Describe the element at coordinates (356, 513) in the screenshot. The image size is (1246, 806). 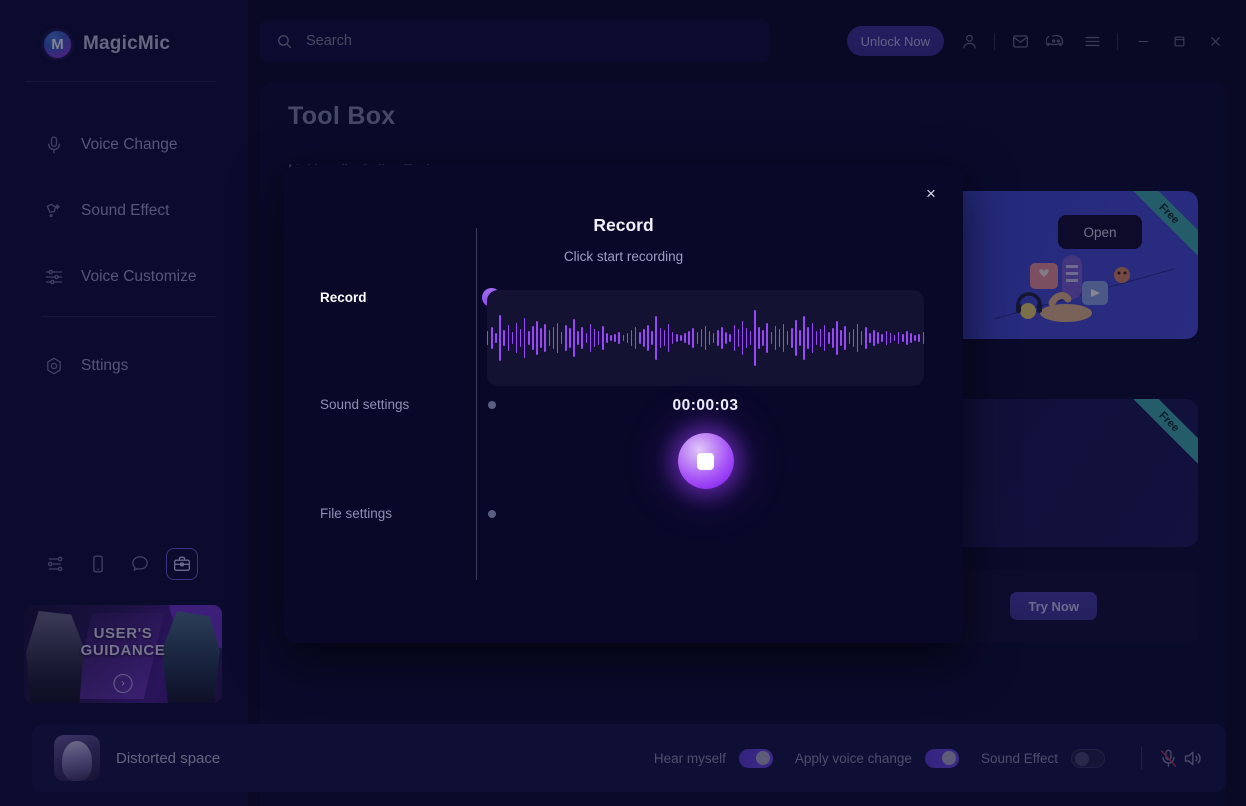
I see `step-label: File settings` at that location.